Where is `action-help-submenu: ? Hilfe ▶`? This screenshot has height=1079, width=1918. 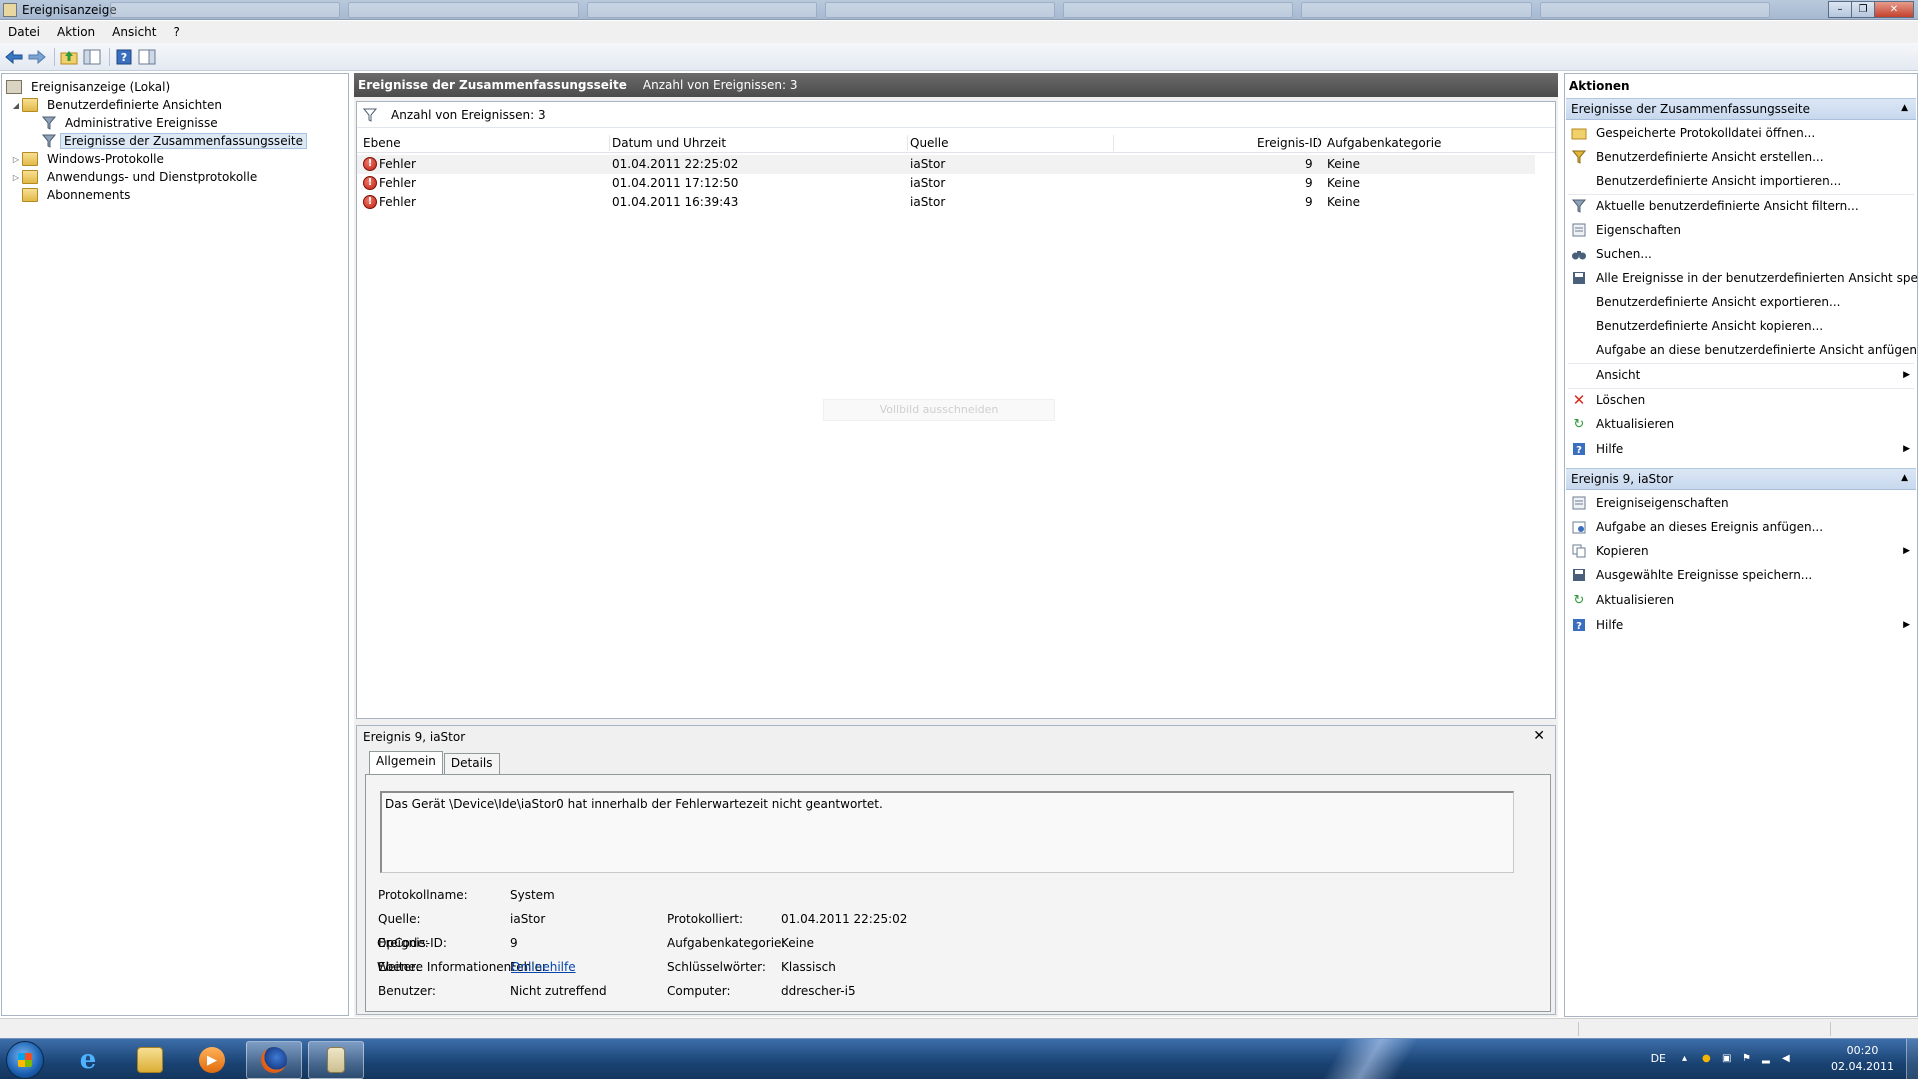
action-help-submenu: ? Hilfe ▶ is located at coordinates (1741, 449).